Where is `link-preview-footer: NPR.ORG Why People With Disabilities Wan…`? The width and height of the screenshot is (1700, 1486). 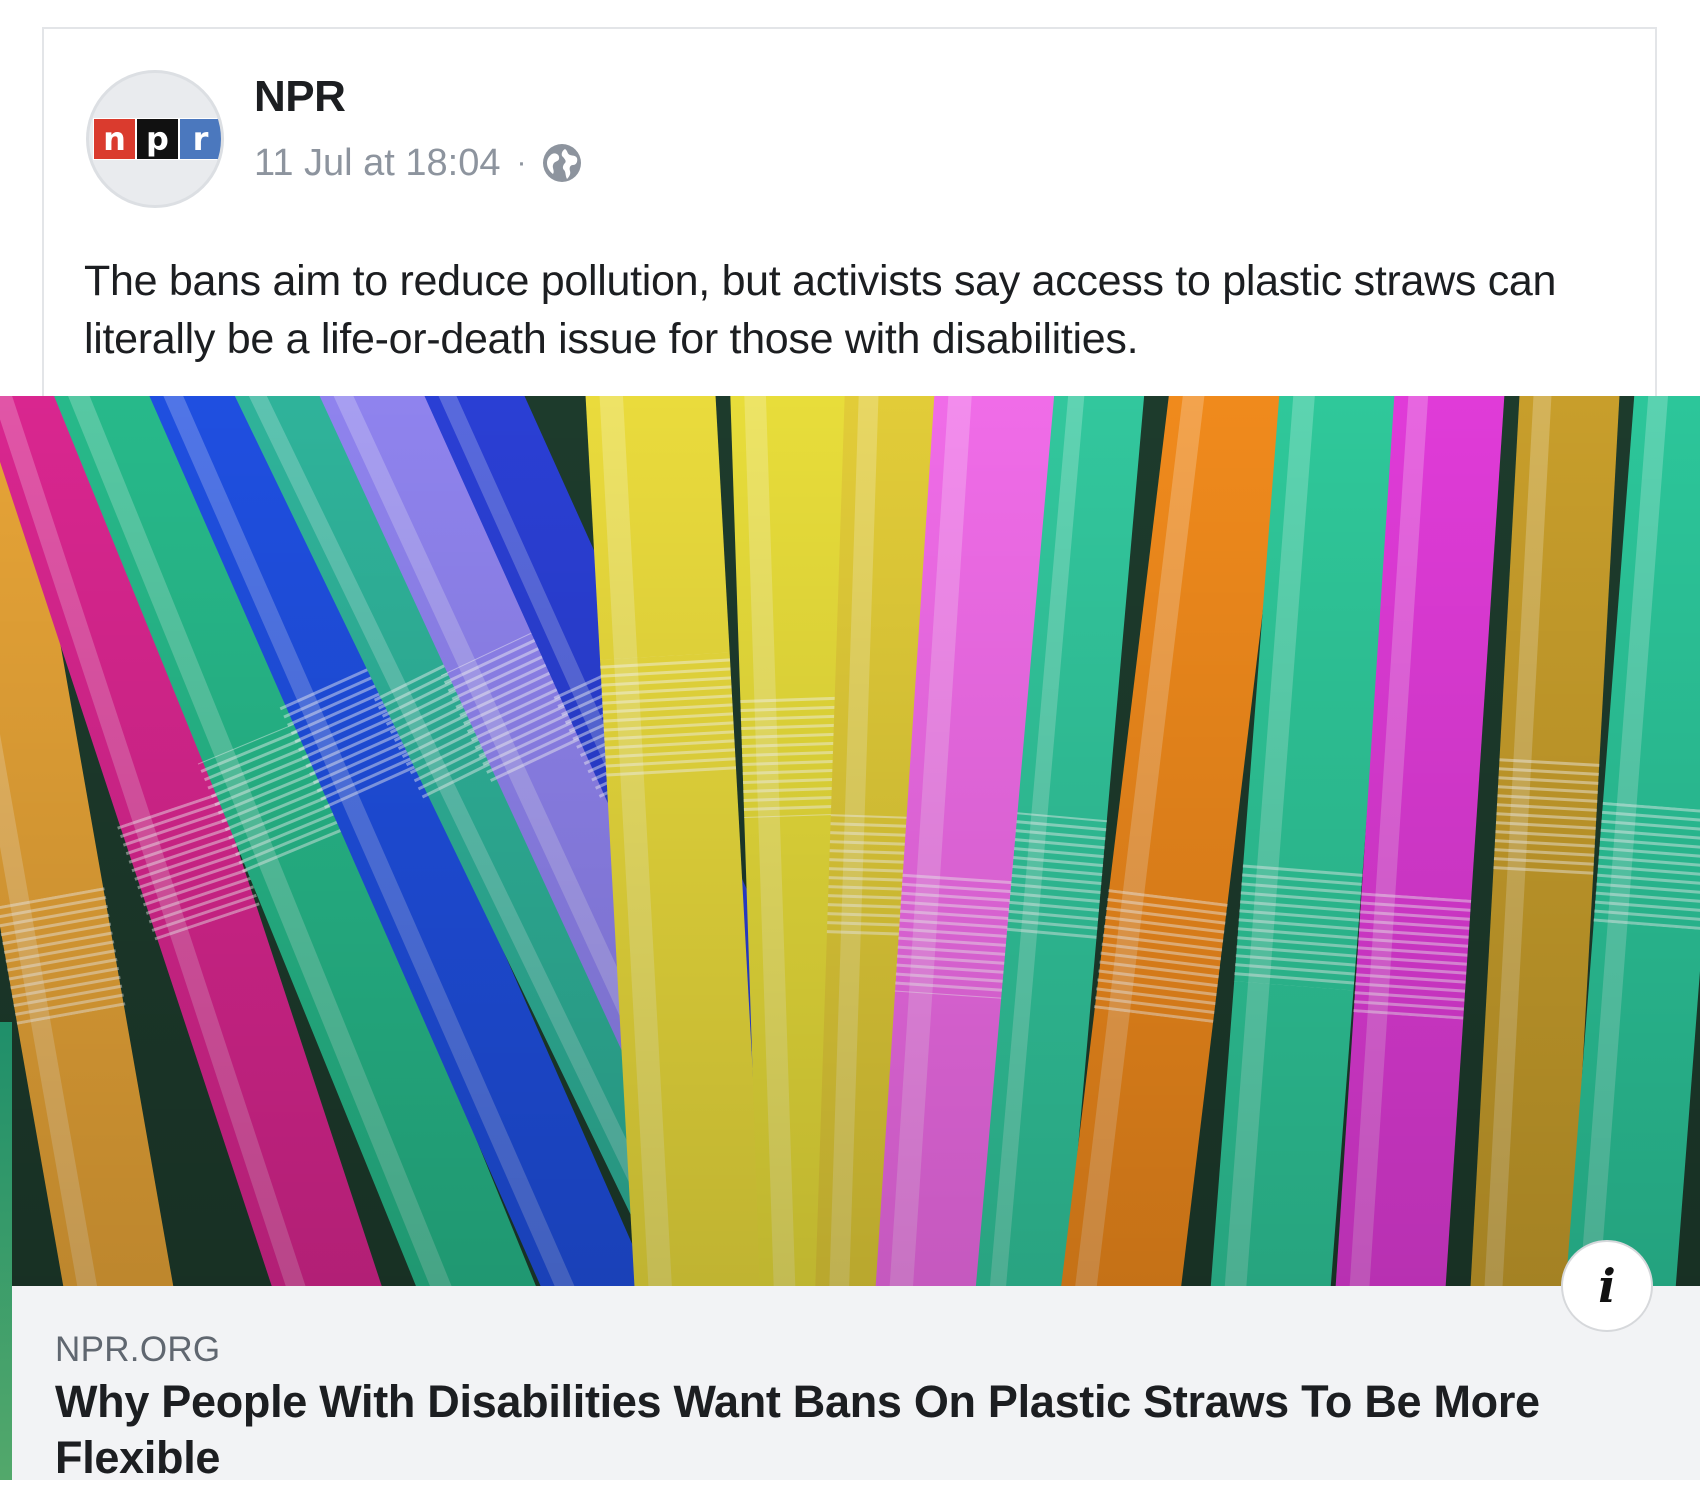 link-preview-footer: NPR.ORG Why People With Disabilities Wan… is located at coordinates (856, 1384).